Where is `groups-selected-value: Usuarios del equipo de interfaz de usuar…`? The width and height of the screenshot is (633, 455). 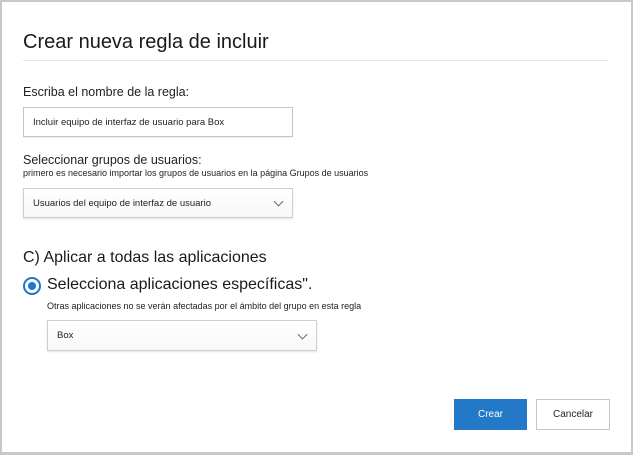 groups-selected-value: Usuarios del equipo de interfaz de usuar… is located at coordinates (122, 203).